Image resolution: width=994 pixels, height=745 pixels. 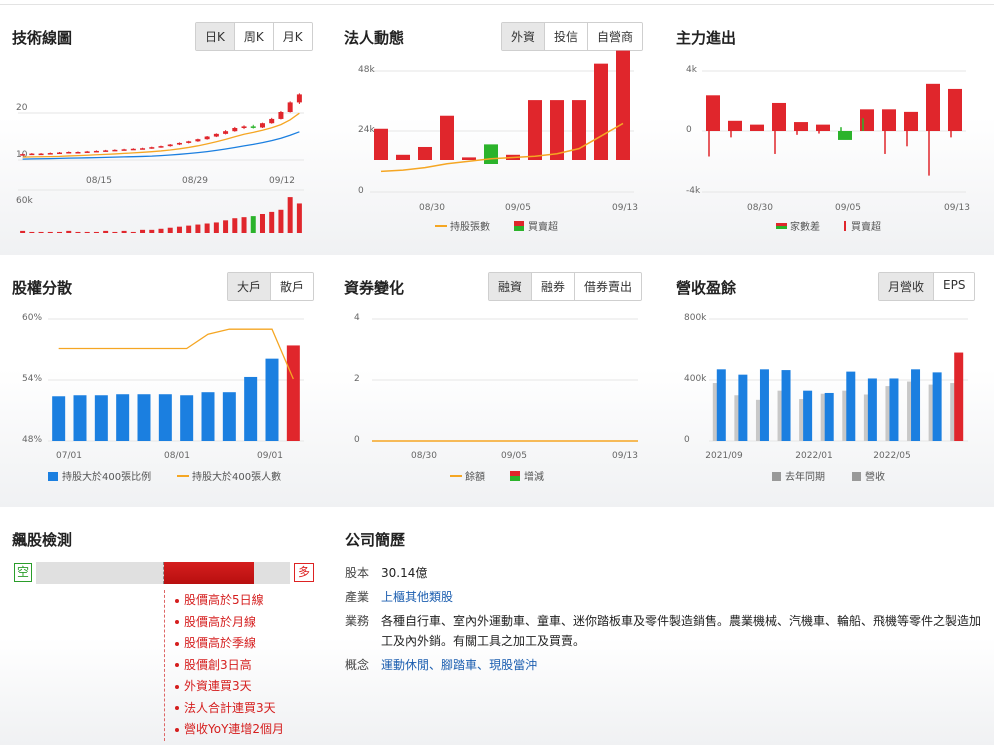 I want to click on y-tick-label: 20, so click(x=22, y=108).